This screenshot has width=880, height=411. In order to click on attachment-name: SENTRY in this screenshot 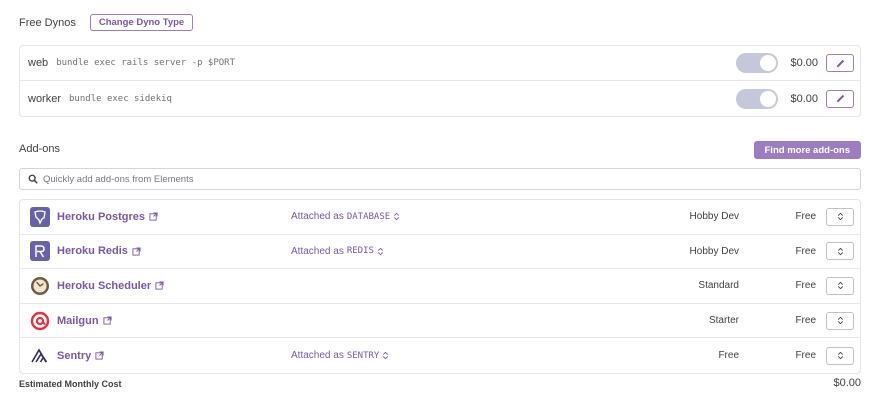, I will do `click(363, 355)`.